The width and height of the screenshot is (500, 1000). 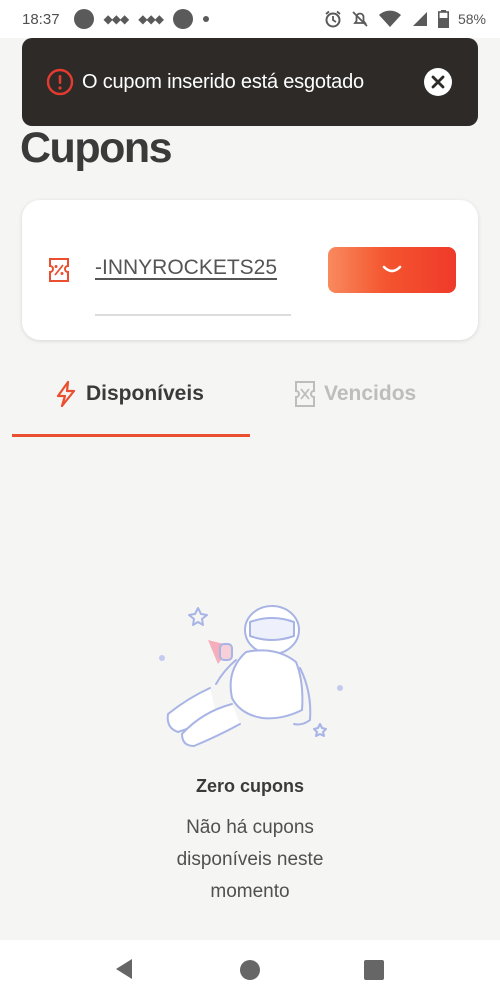 I want to click on home-icon, so click(x=250, y=970).